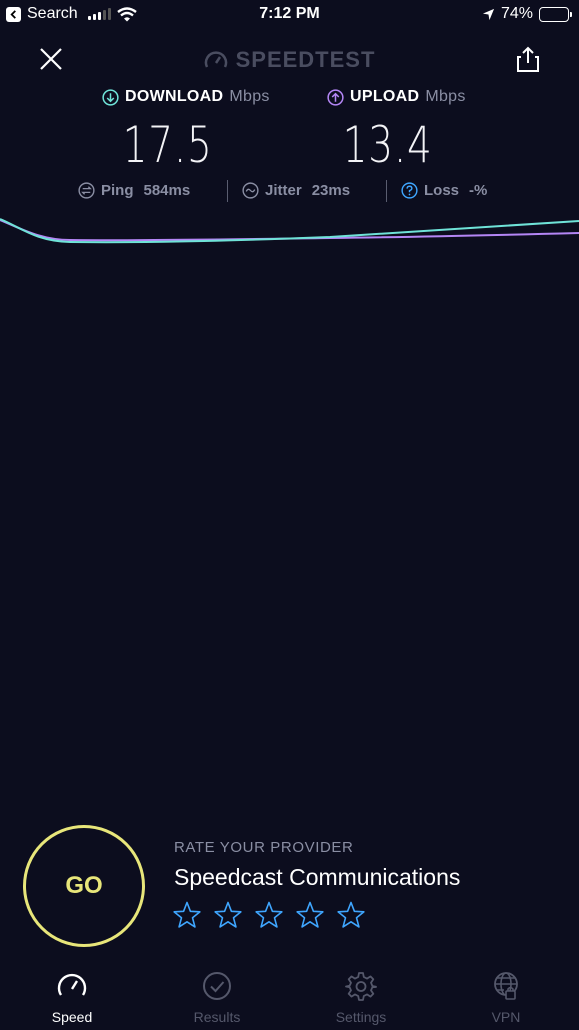 The width and height of the screenshot is (579, 1030). I want to click on status-right: 74%, so click(527, 14).